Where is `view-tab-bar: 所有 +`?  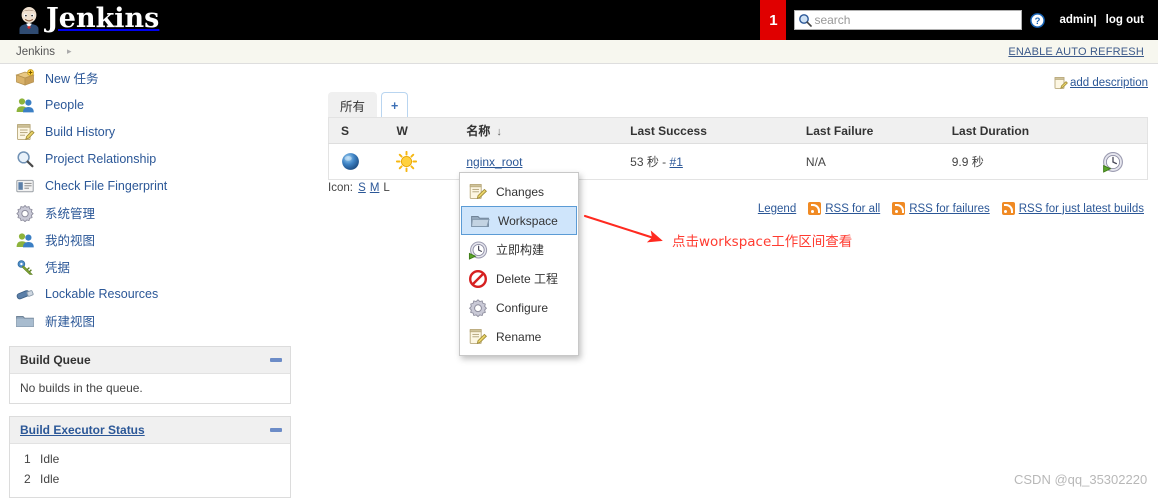
view-tab-bar: 所有 + is located at coordinates (368, 104).